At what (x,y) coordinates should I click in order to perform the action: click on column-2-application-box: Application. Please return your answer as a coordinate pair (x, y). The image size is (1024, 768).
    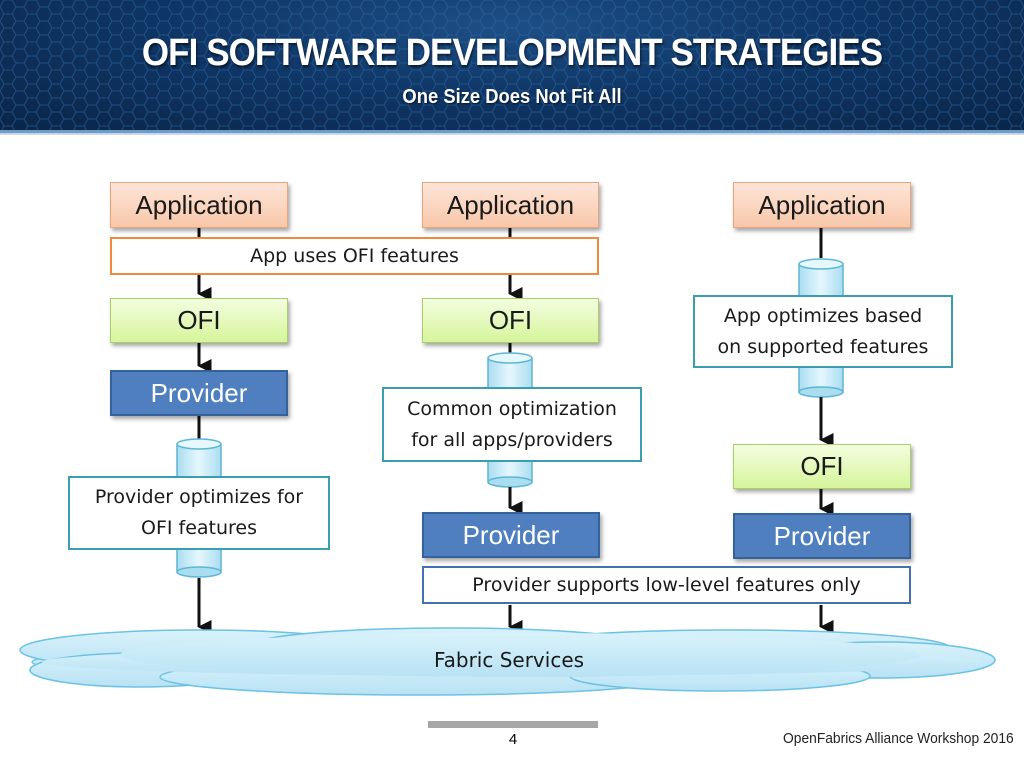
    Looking at the image, I should click on (510, 205).